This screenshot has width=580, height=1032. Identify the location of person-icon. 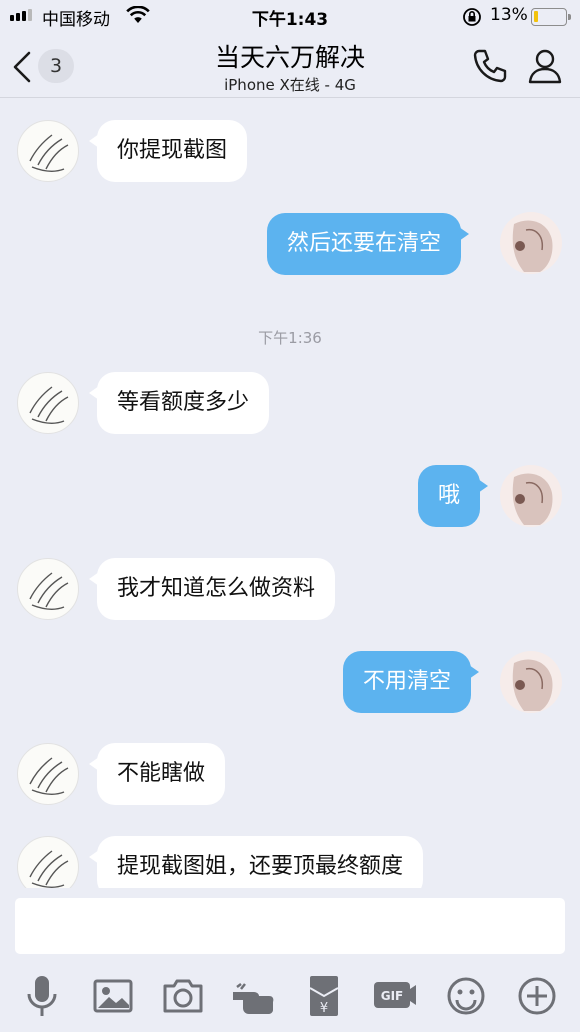
(545, 66).